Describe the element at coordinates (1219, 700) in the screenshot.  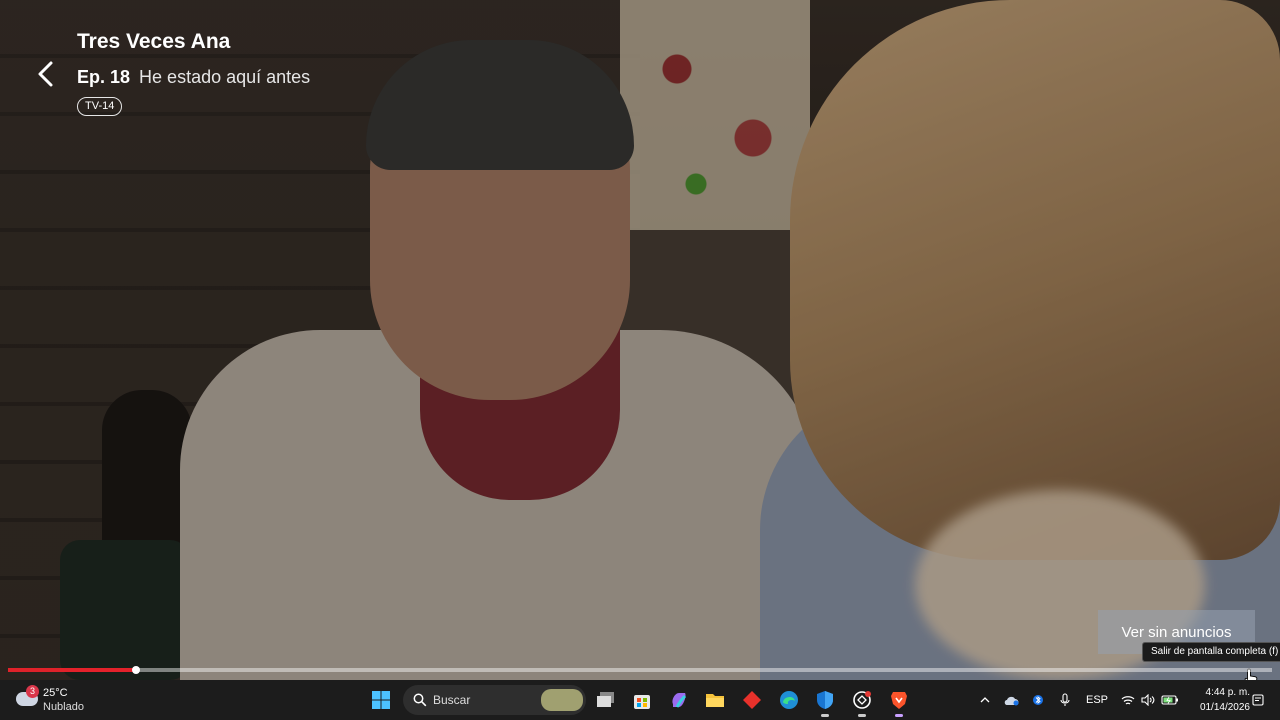
I see `taskbar-clock: 4:44 p. m. 01/14/2026` at that location.